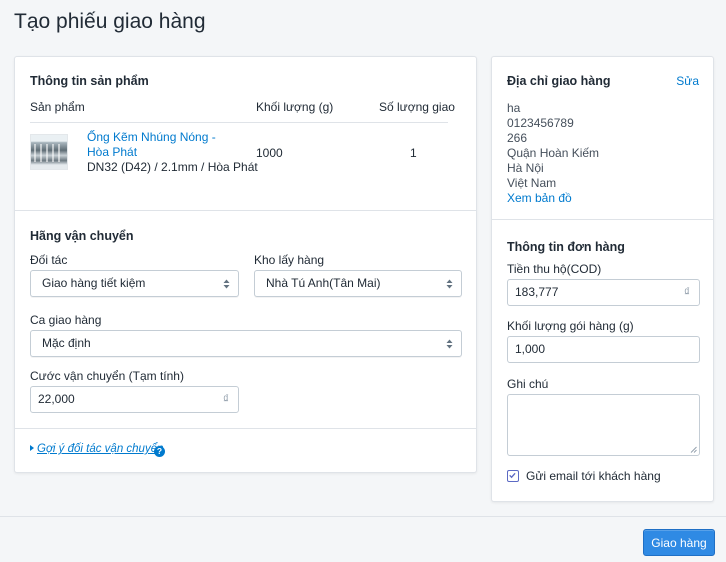 The image size is (726, 562). I want to click on checkmark-icon, so click(512, 475).